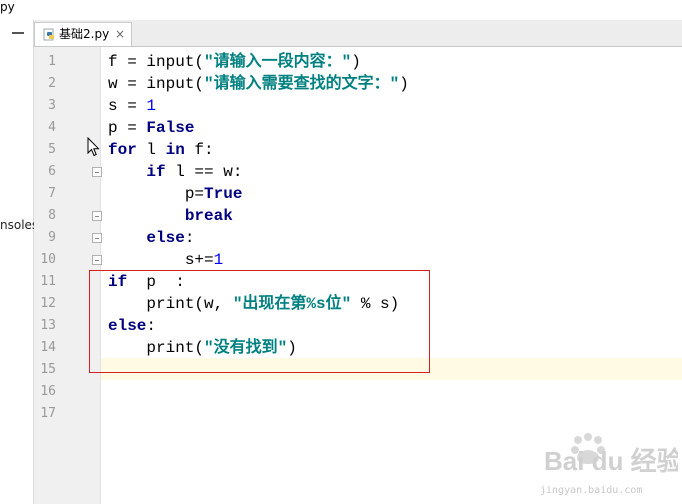 This screenshot has width=682, height=504. I want to click on code-token: s+=, so click(161, 260).